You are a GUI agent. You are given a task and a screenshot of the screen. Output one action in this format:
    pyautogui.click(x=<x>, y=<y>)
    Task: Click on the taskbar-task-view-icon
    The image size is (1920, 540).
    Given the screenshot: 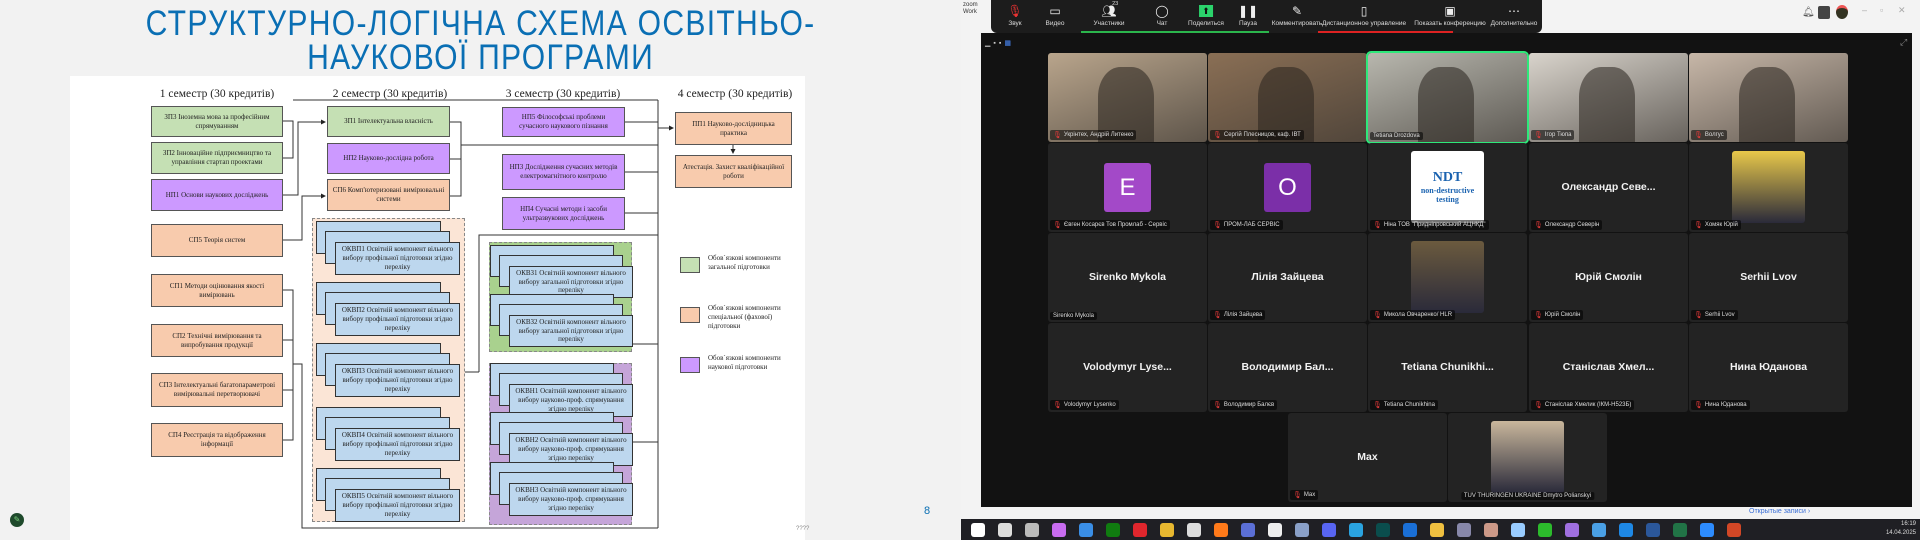 What is the action you would take?
    pyautogui.click(x=1032, y=529)
    